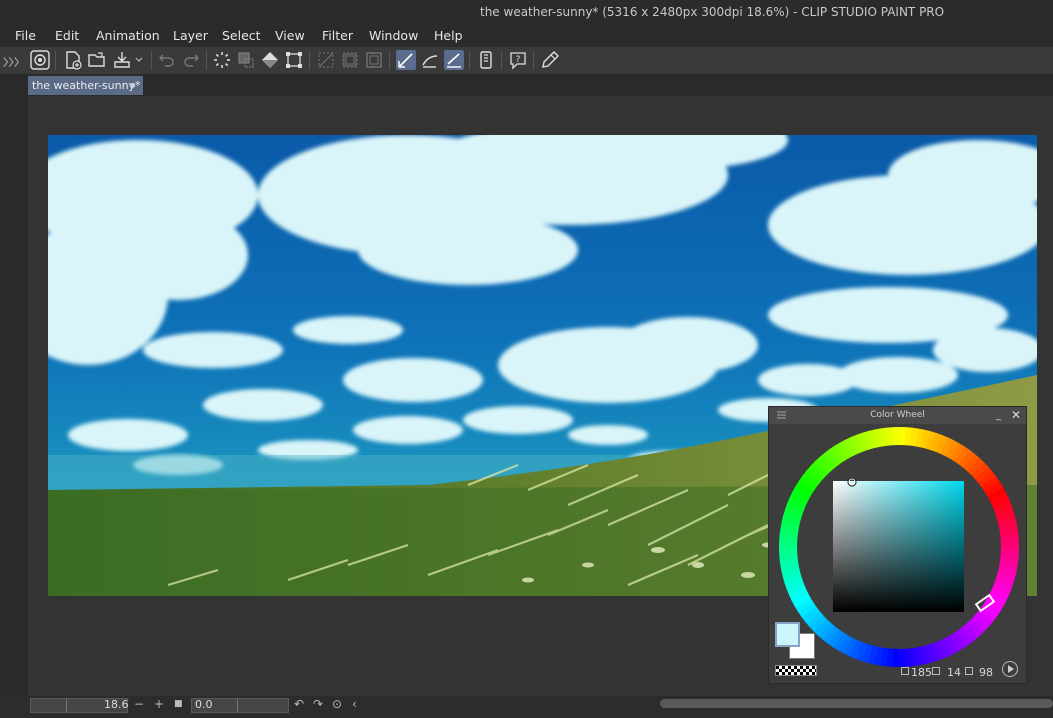 The width and height of the screenshot is (1053, 718). Describe the element at coordinates (350, 60) in the screenshot. I see `invert-selection-icon` at that location.